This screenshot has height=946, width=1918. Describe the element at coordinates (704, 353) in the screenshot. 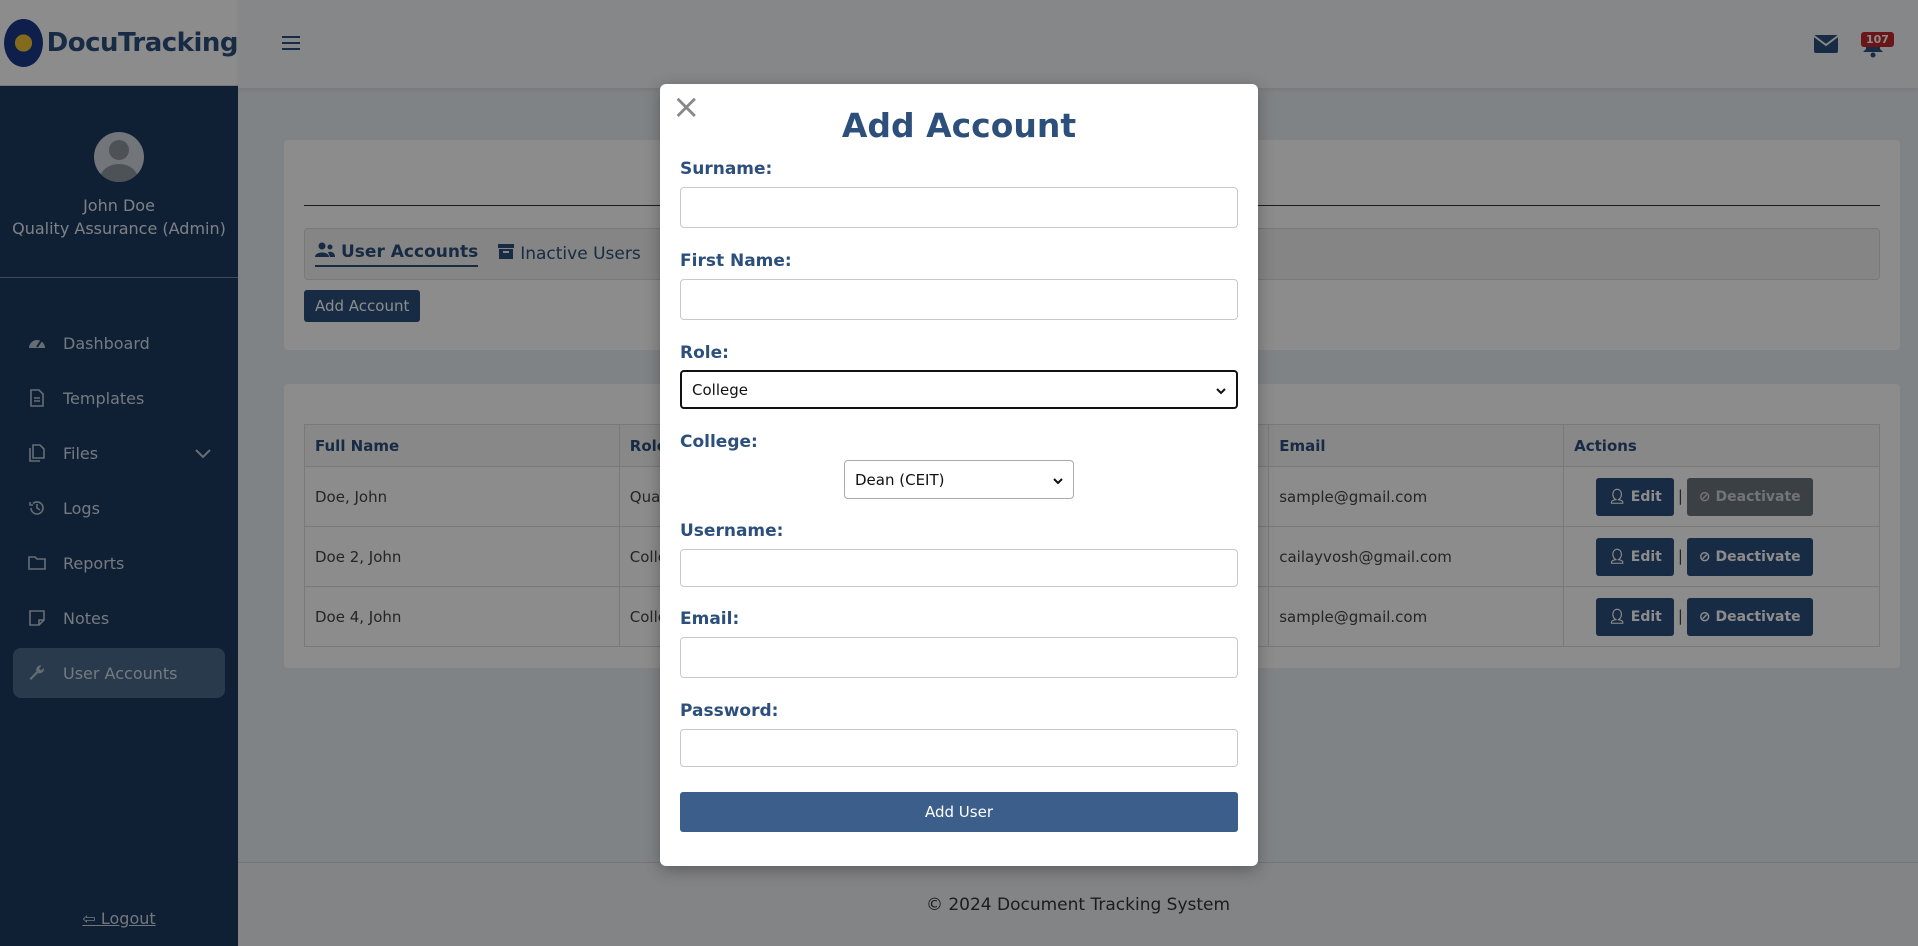

I see `role-label: Role:` at that location.